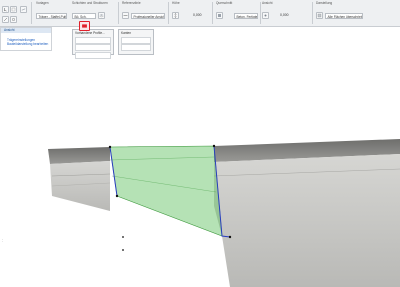 This screenshot has width=400, height=287. I want to click on offset-value: 0,000, so click(284, 15).